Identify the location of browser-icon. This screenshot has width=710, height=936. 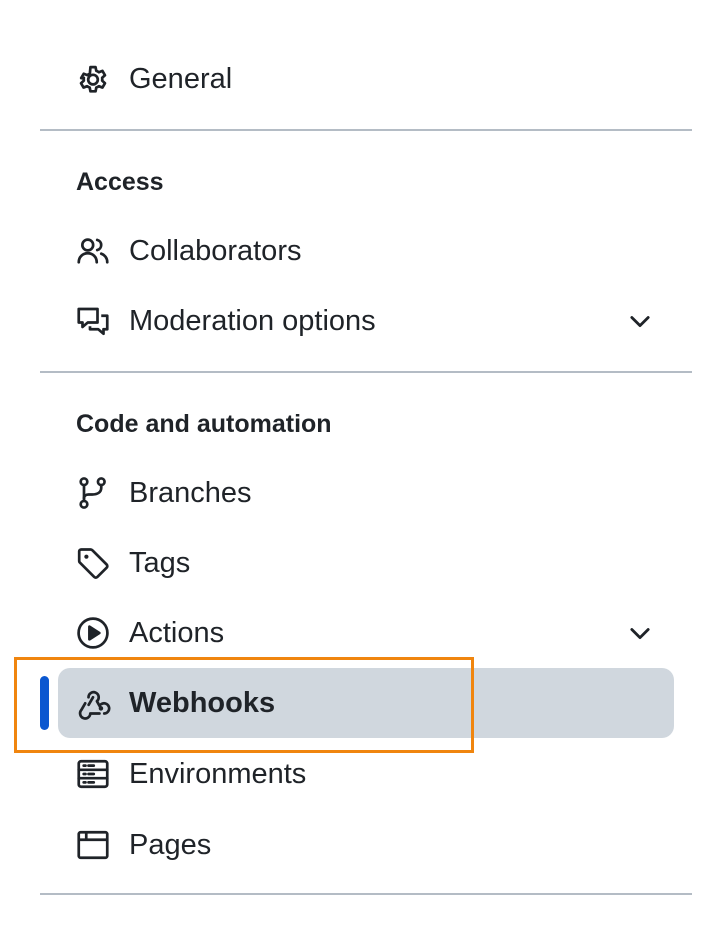
(93, 845).